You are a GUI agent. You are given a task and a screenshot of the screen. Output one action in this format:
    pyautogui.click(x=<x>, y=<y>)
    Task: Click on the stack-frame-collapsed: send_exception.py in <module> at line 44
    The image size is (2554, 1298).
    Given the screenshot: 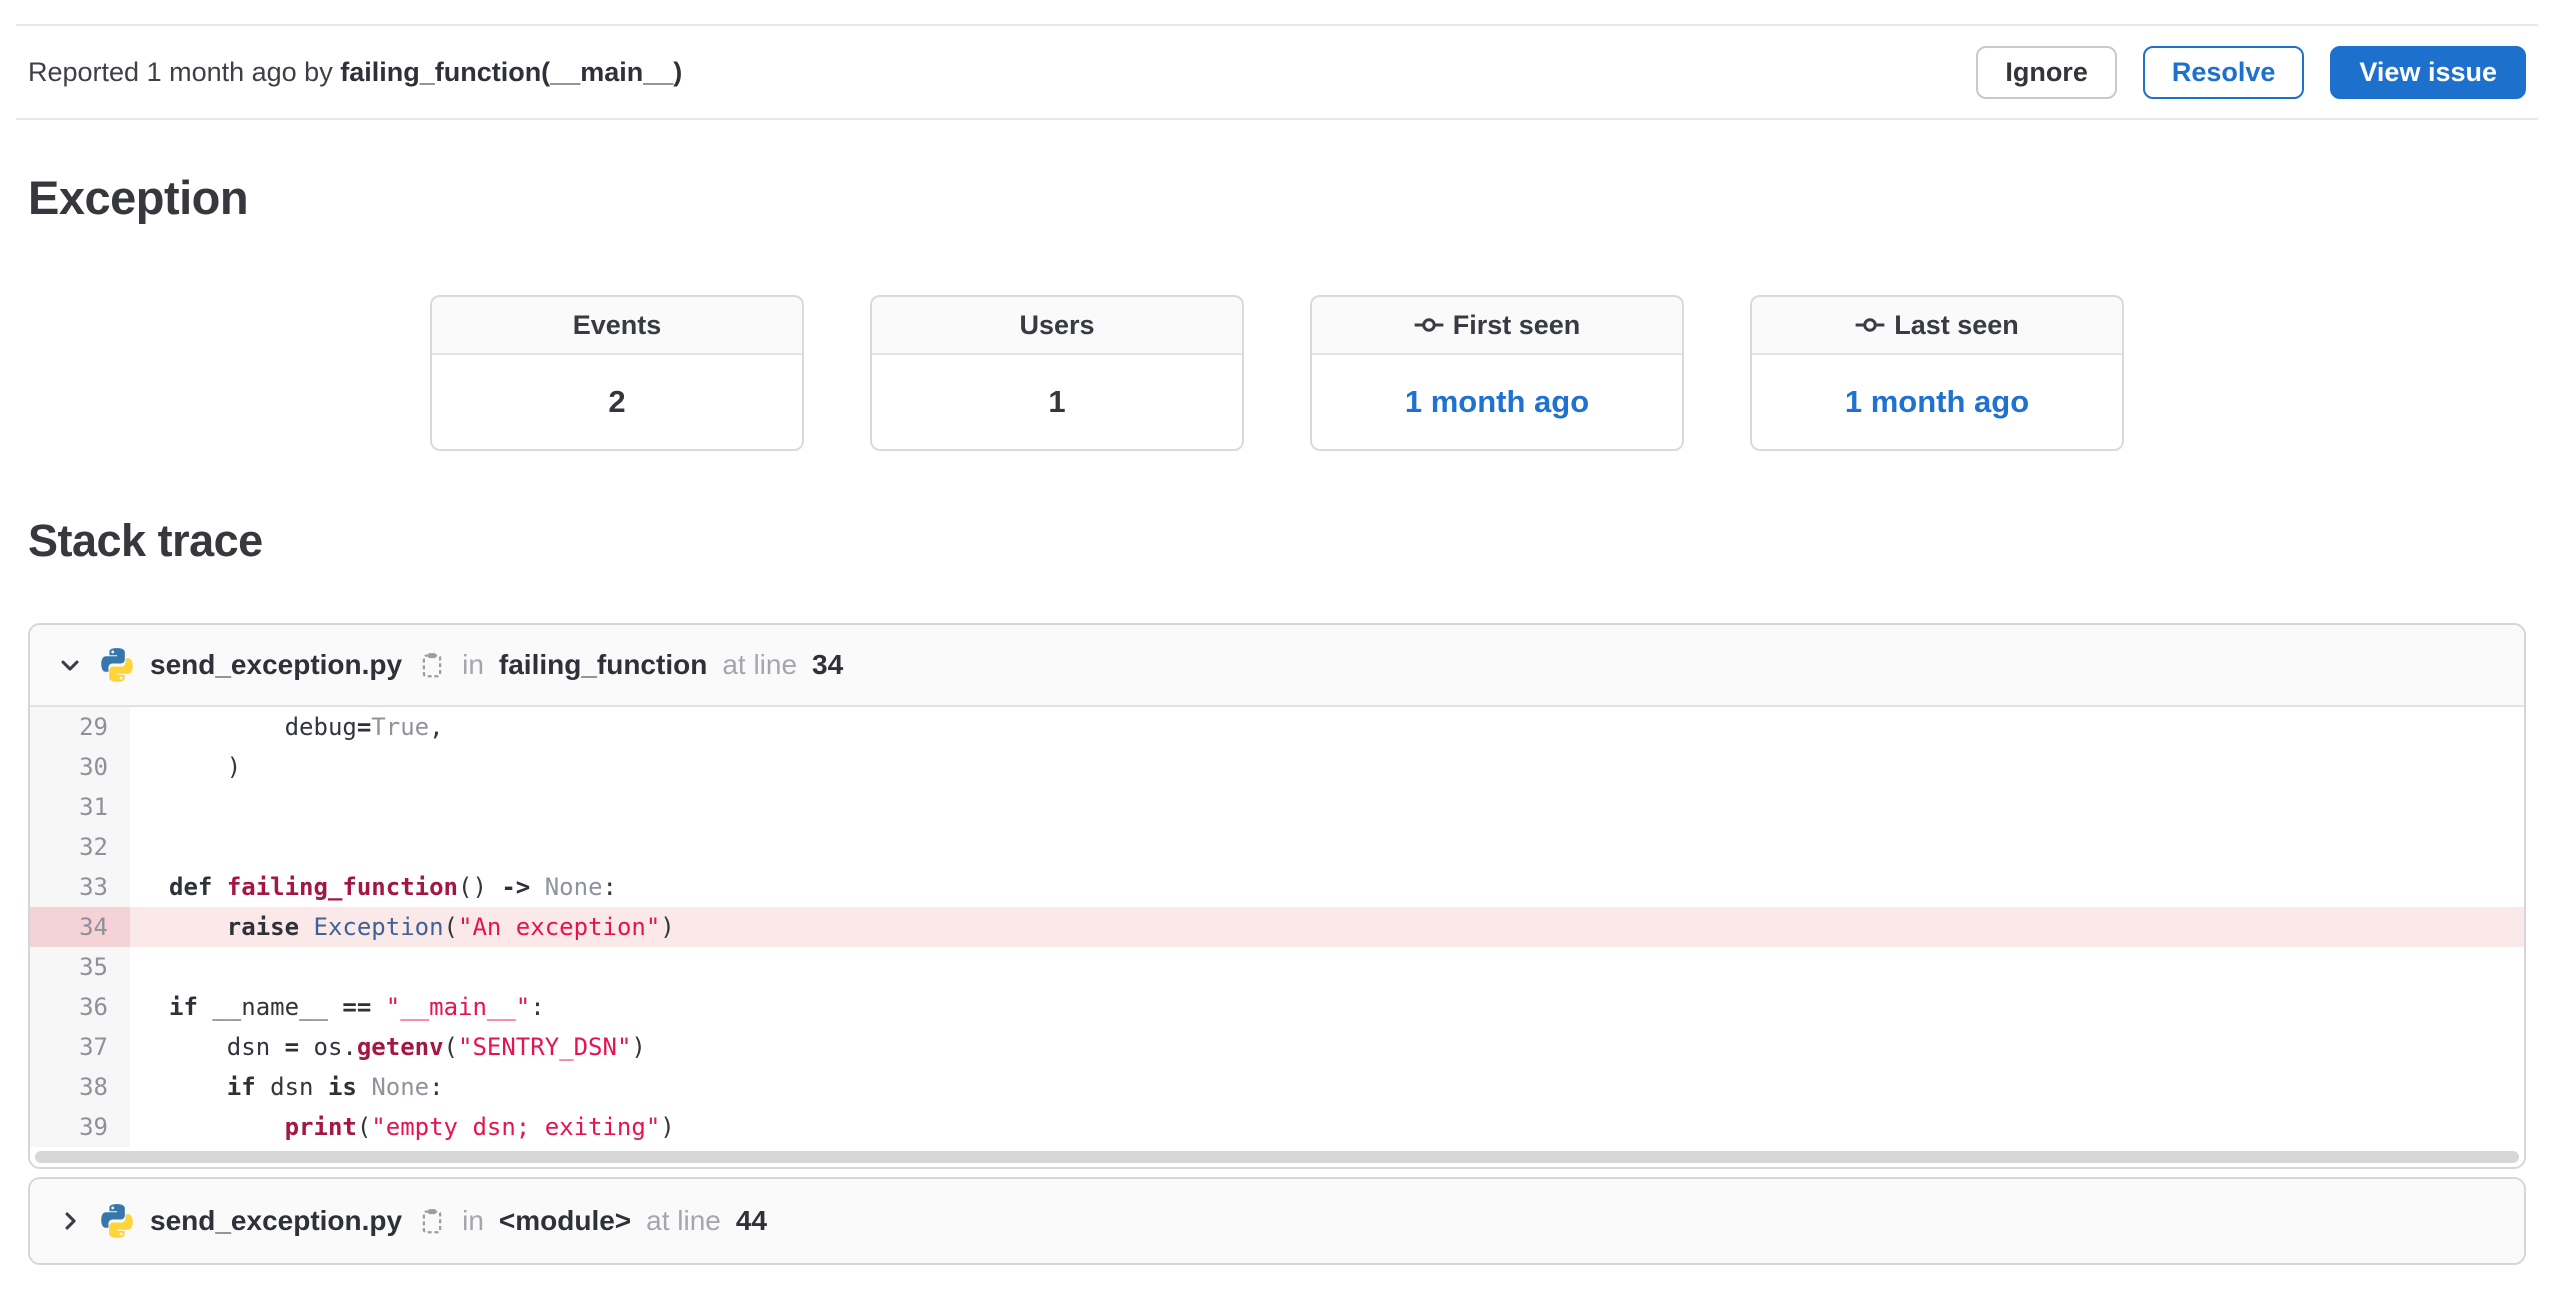 What is the action you would take?
    pyautogui.click(x=1277, y=1221)
    